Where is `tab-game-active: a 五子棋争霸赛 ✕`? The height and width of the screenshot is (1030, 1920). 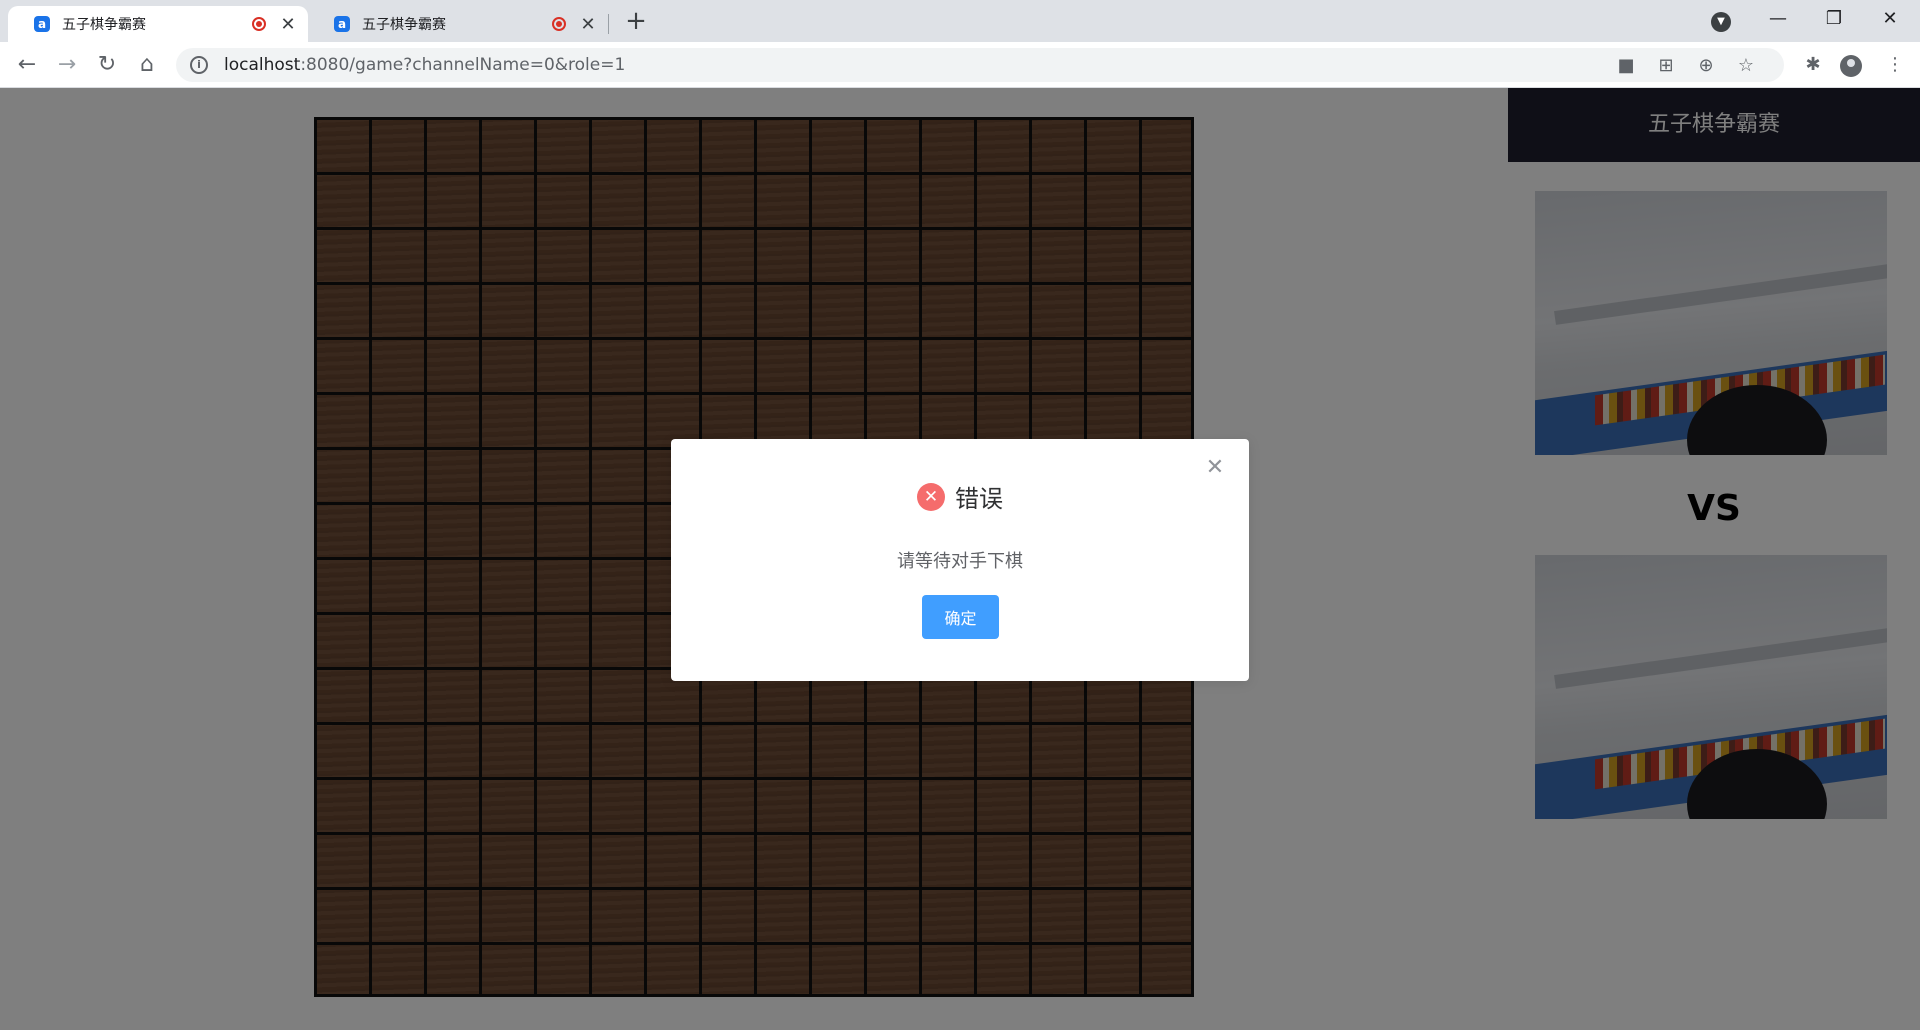 tab-game-active: a 五子棋争霸赛 ✕ is located at coordinates (158, 24).